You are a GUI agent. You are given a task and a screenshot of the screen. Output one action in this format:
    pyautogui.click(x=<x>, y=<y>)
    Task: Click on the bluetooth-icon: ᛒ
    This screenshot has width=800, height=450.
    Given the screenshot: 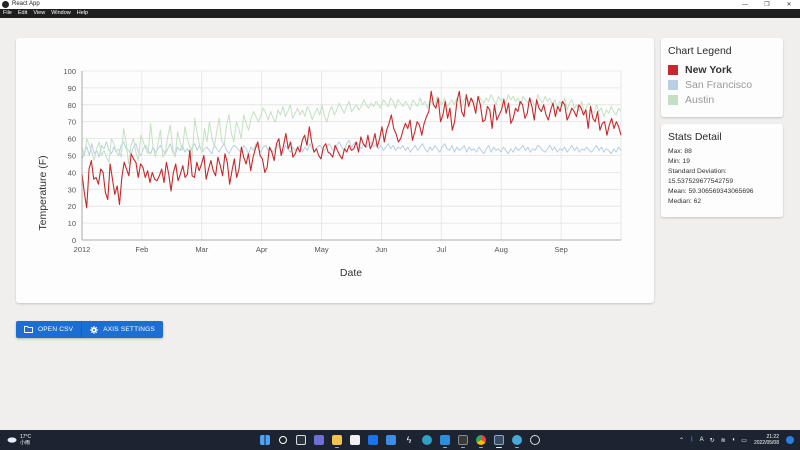 What is the action you would take?
    pyautogui.click(x=692, y=440)
    